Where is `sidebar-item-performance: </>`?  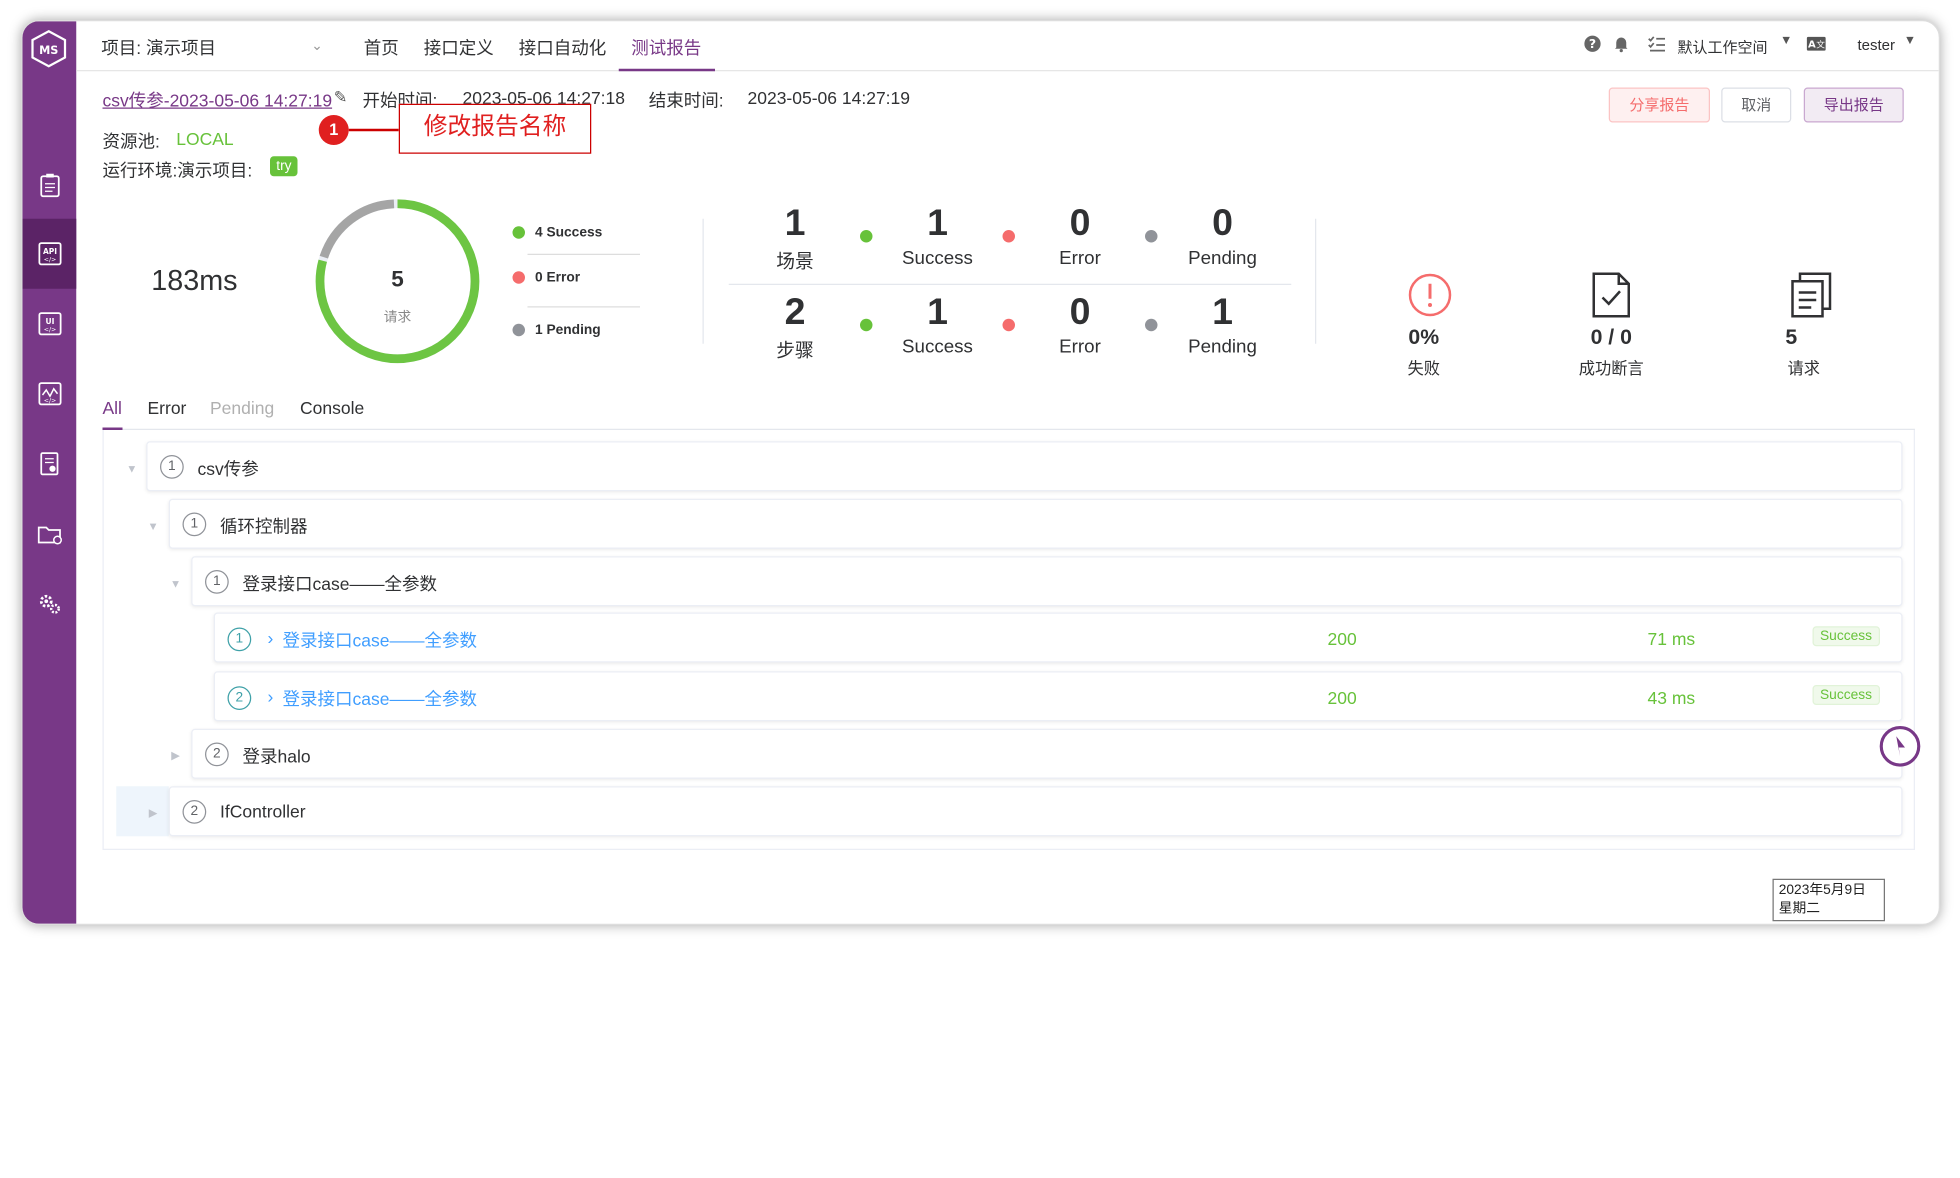 sidebar-item-performance: </> is located at coordinates (50, 394).